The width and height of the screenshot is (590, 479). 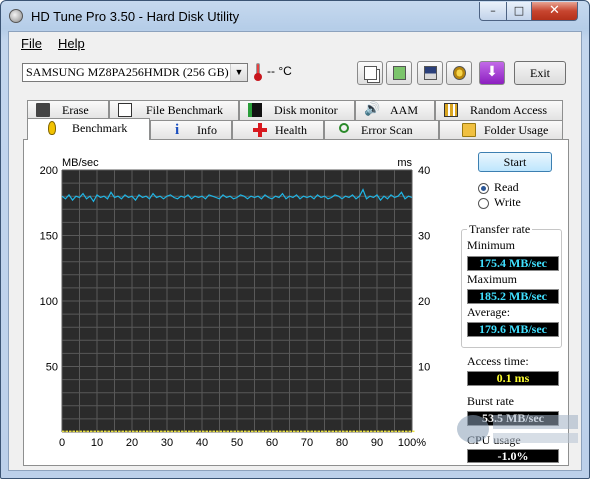 I want to click on read-radio, so click(x=483, y=188).